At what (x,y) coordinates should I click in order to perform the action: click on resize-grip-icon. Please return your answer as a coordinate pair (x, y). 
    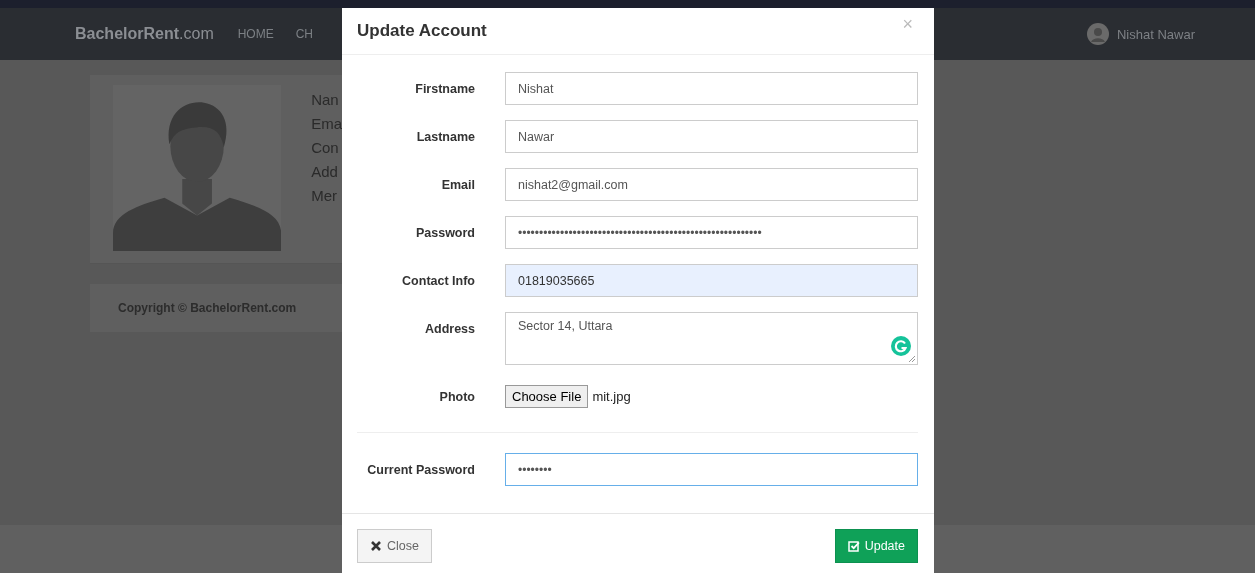
    Looking at the image, I should click on (912, 359).